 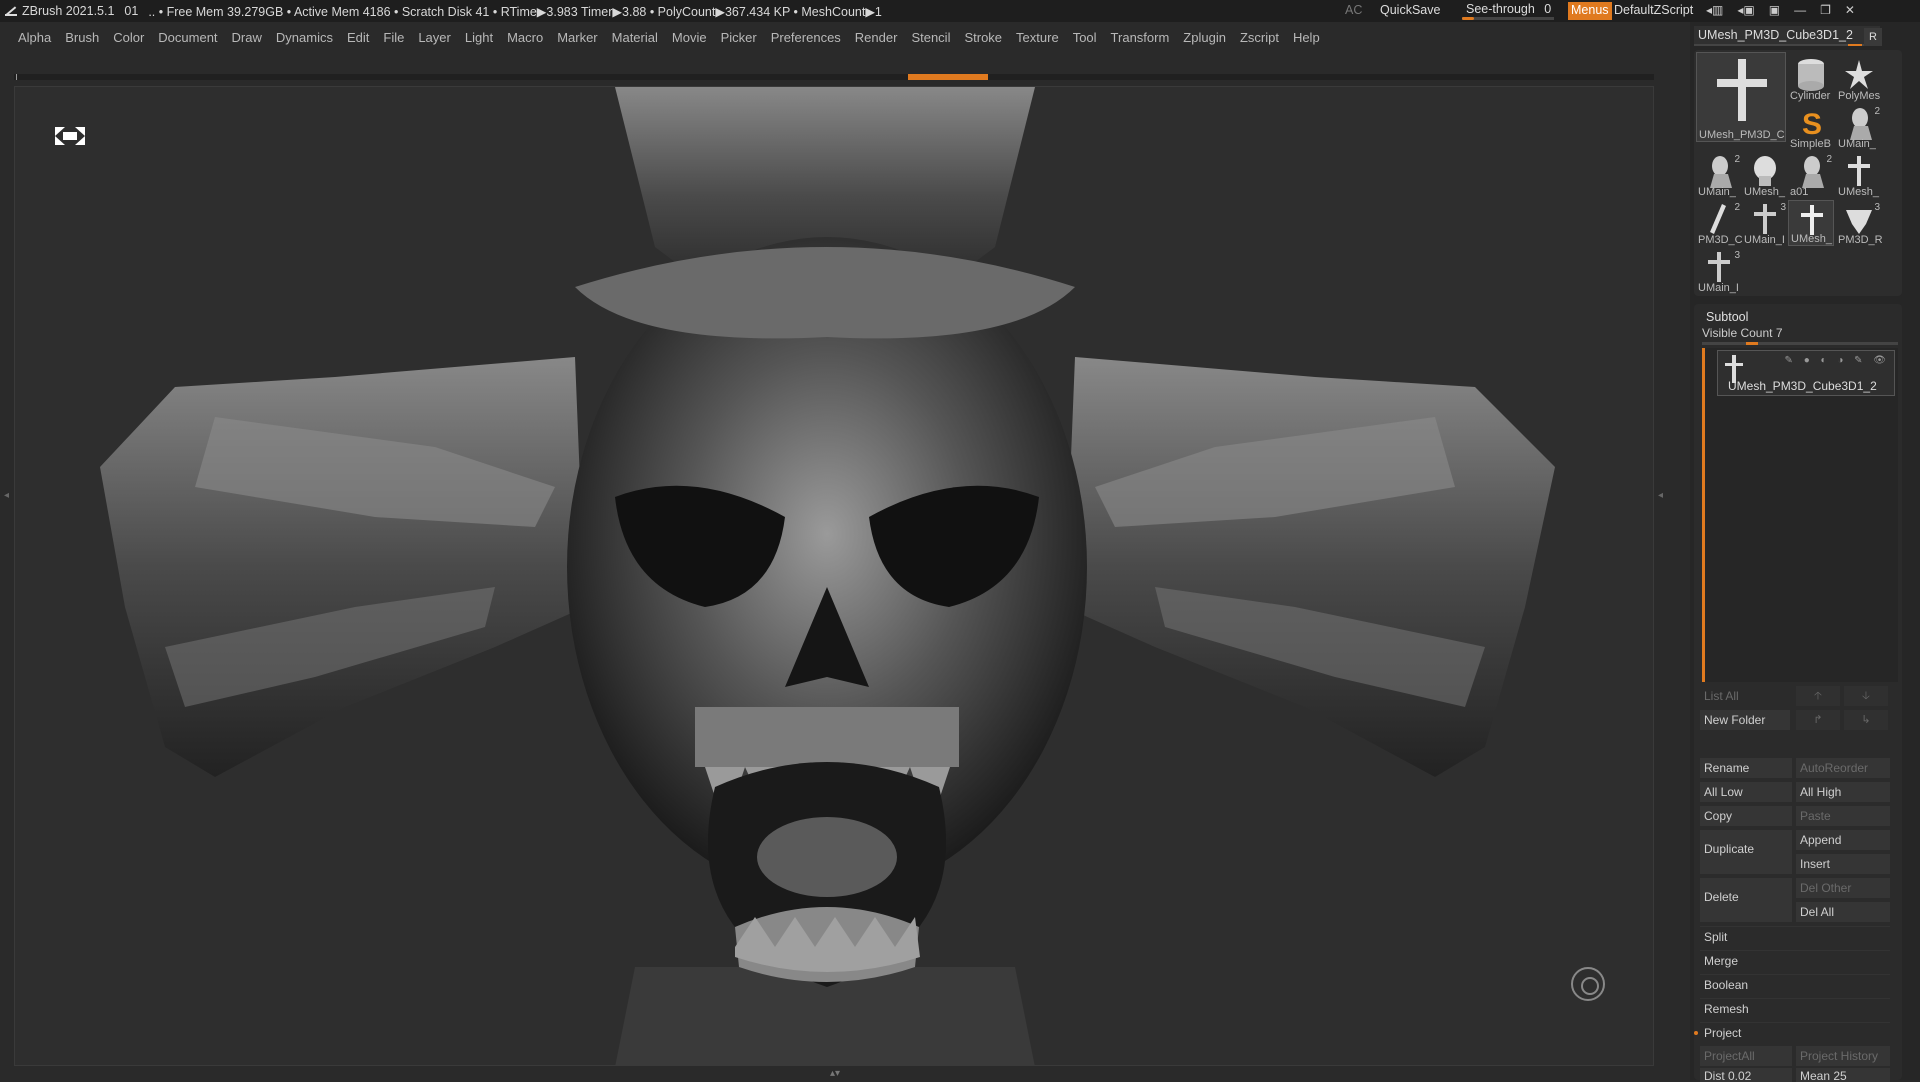 What do you see at coordinates (1866, 696) in the screenshot?
I see `move-down-icon: 🡣` at bounding box center [1866, 696].